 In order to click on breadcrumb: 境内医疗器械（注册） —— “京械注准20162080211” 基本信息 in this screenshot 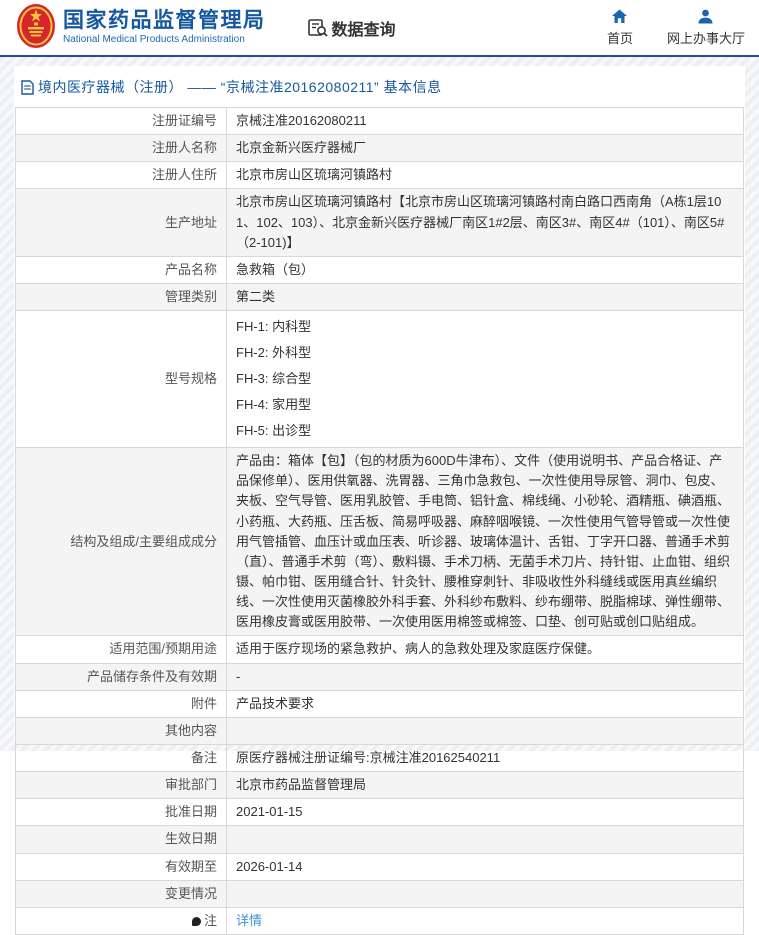, I will do `click(379, 86)`.